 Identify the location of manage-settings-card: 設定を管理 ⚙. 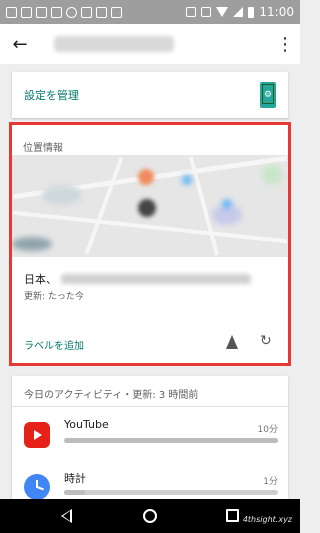
(150, 95).